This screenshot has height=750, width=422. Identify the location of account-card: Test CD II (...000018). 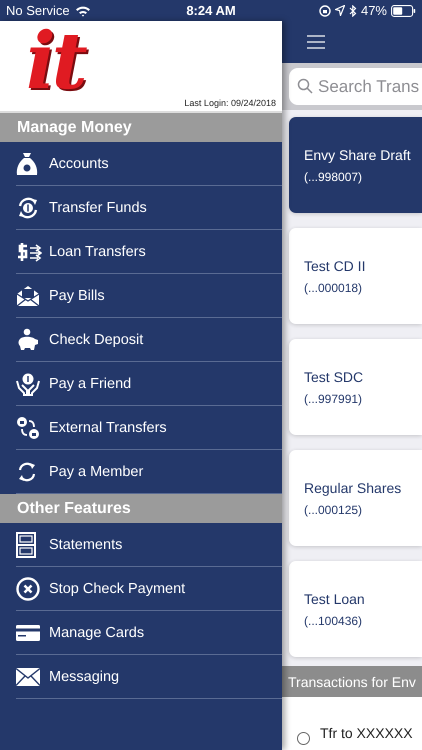
(355, 276).